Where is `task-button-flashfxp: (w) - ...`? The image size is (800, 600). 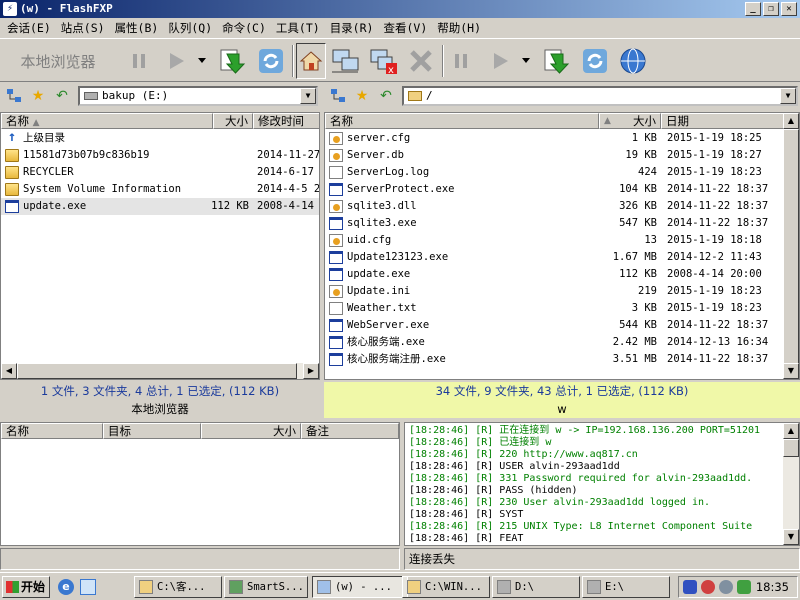 task-button-flashfxp: (w) - ... is located at coordinates (360, 587).